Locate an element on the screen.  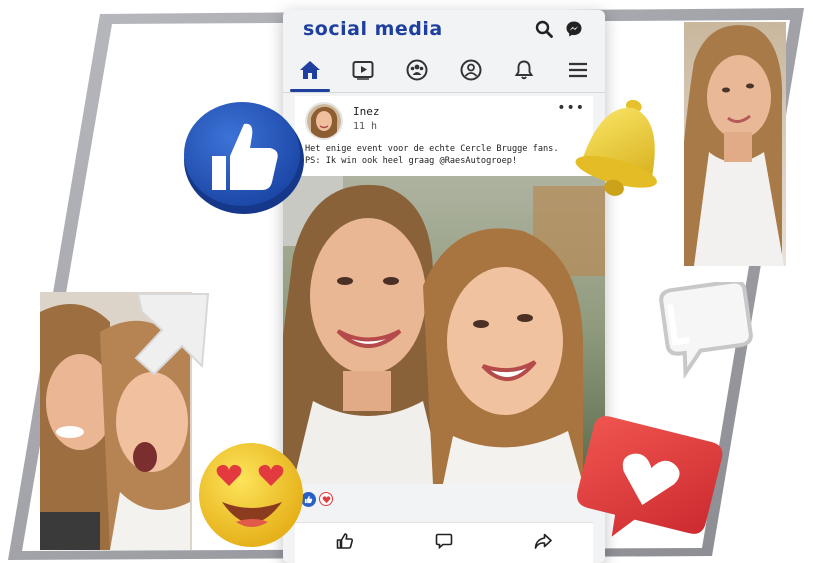
bell-3d-icon is located at coordinates (616, 147).